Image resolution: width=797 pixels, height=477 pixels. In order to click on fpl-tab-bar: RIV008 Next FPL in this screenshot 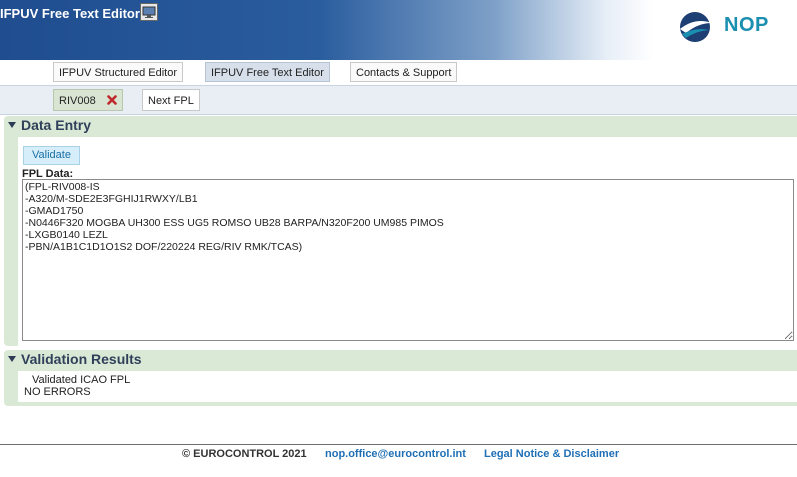, I will do `click(398, 100)`.